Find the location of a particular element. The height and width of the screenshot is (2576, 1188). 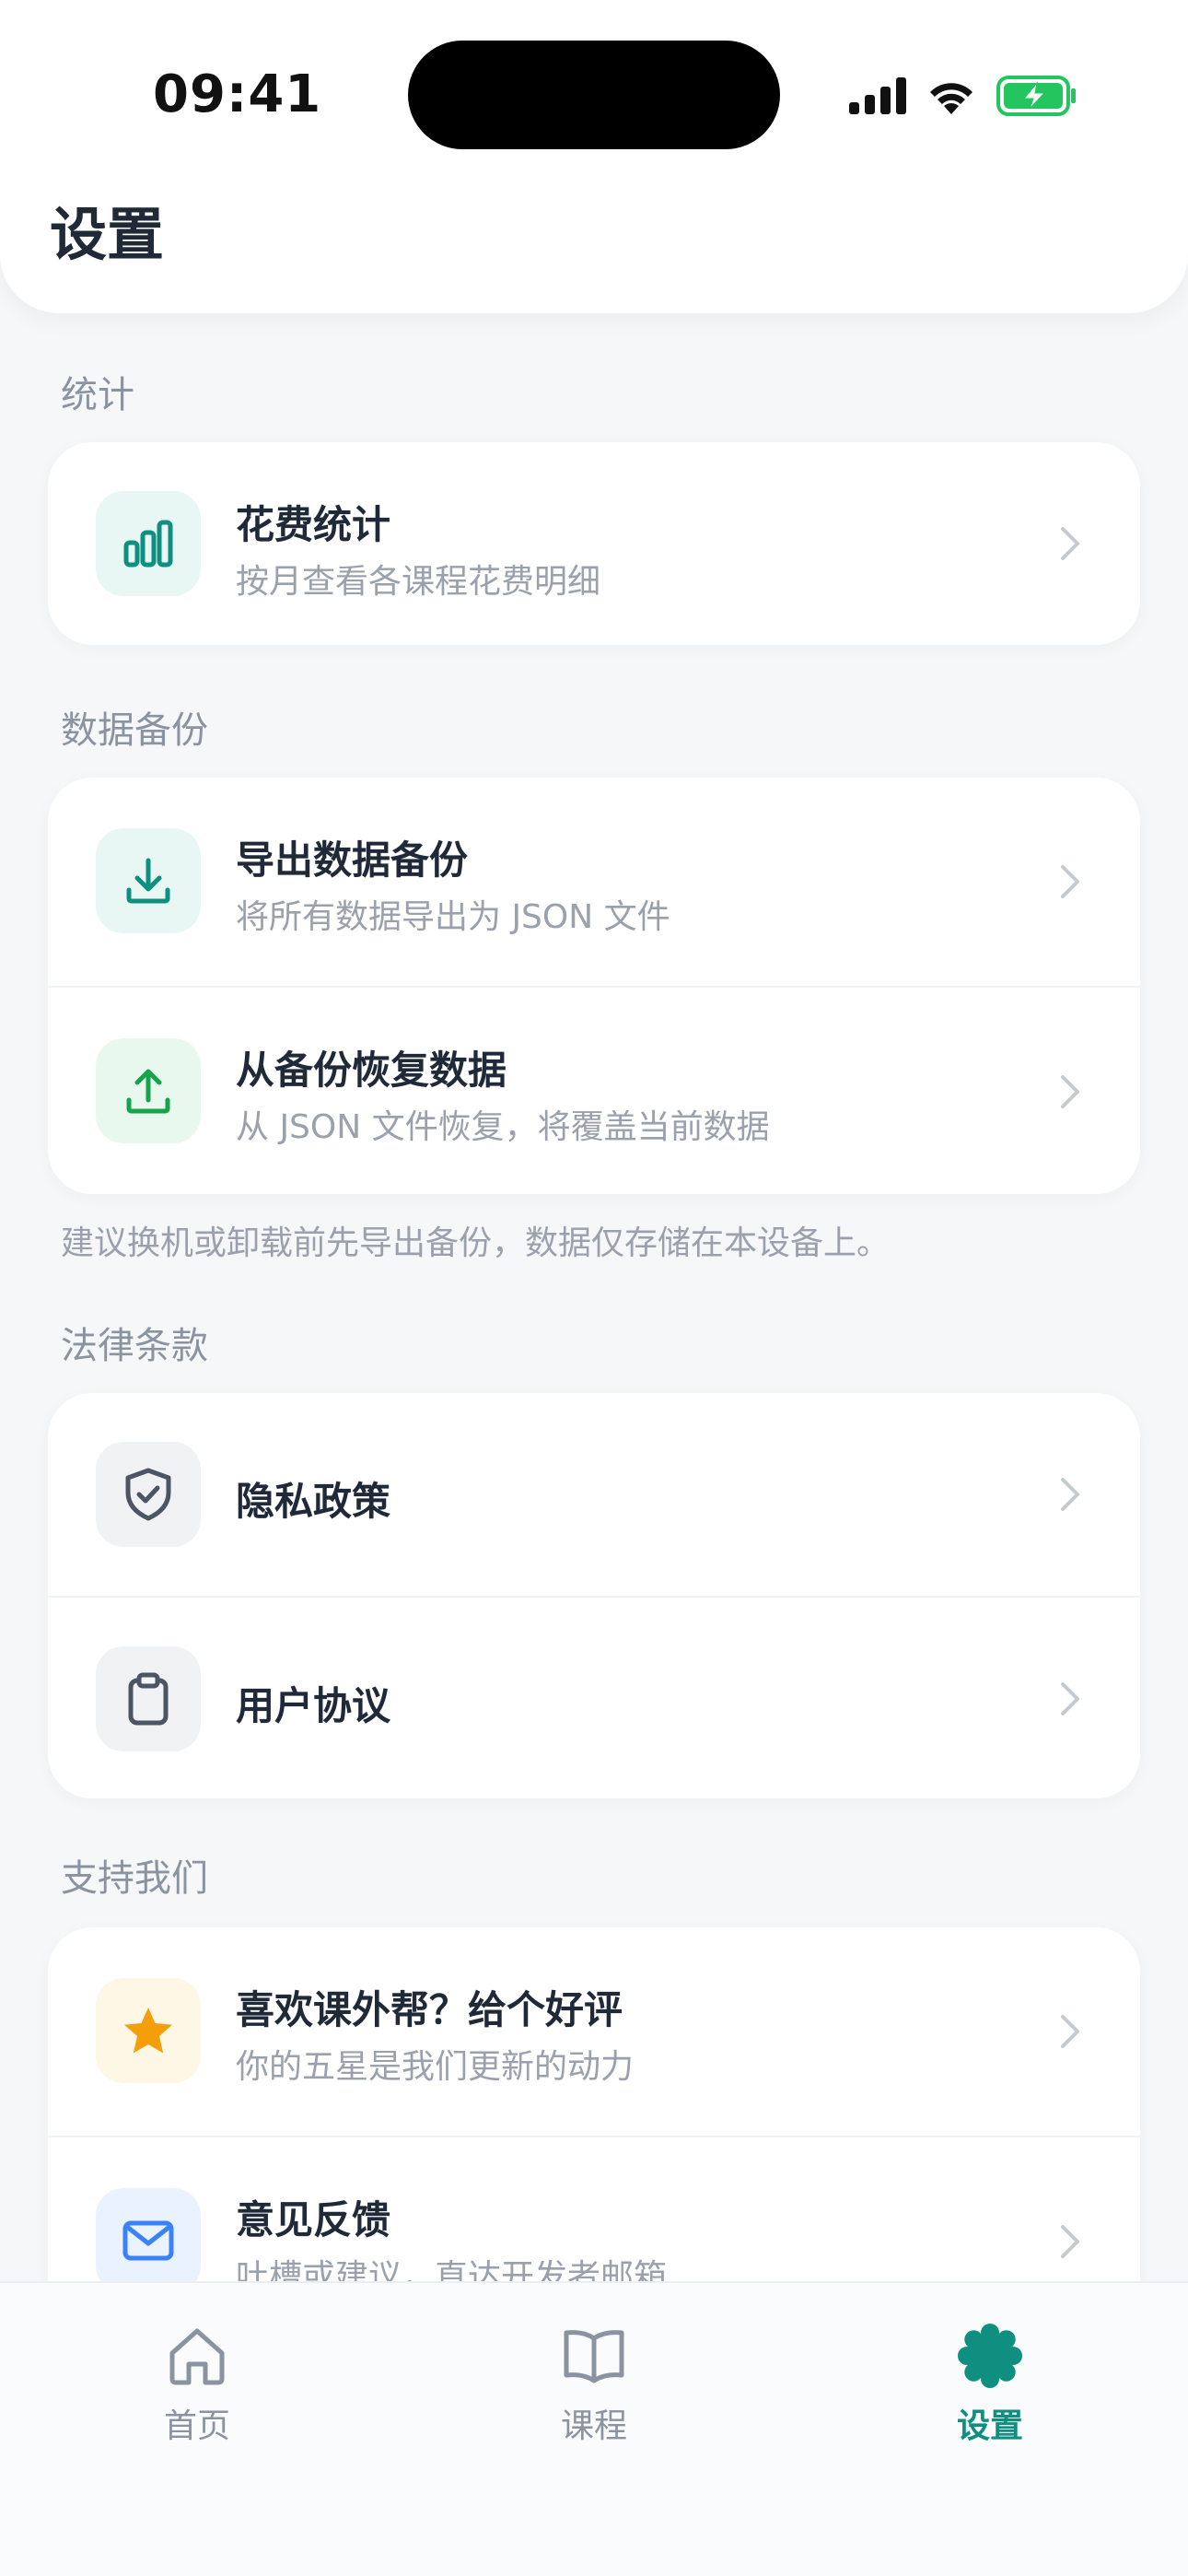

row-title: 从备份恢复数据 is located at coordinates (371, 1070).